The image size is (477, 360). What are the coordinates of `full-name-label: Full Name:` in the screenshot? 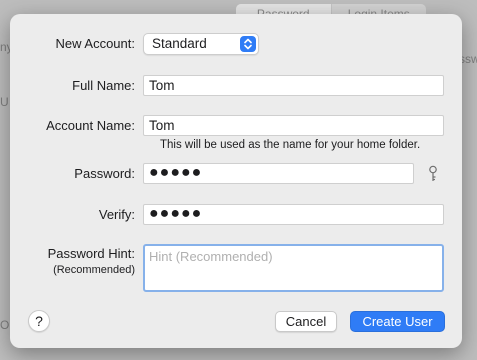 It's located at (103, 85).